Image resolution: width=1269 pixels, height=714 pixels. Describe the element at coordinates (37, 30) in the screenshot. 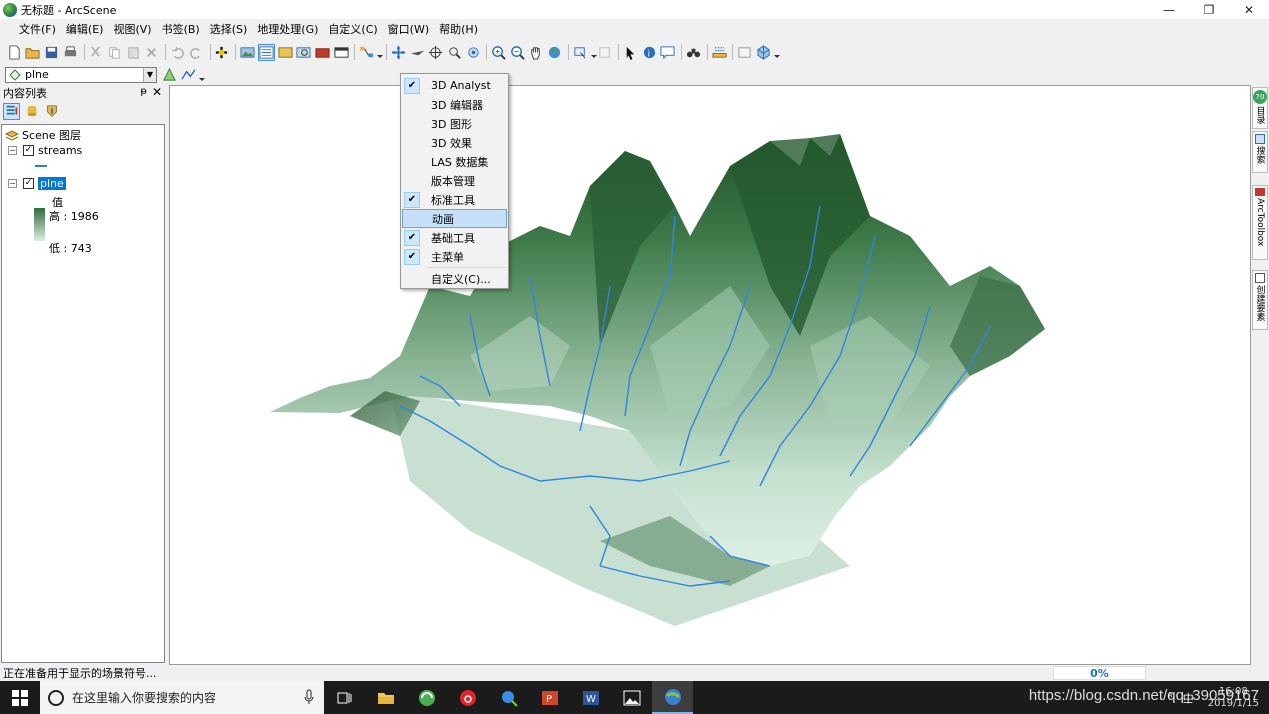

I see `menu-file: 文件(F)` at that location.